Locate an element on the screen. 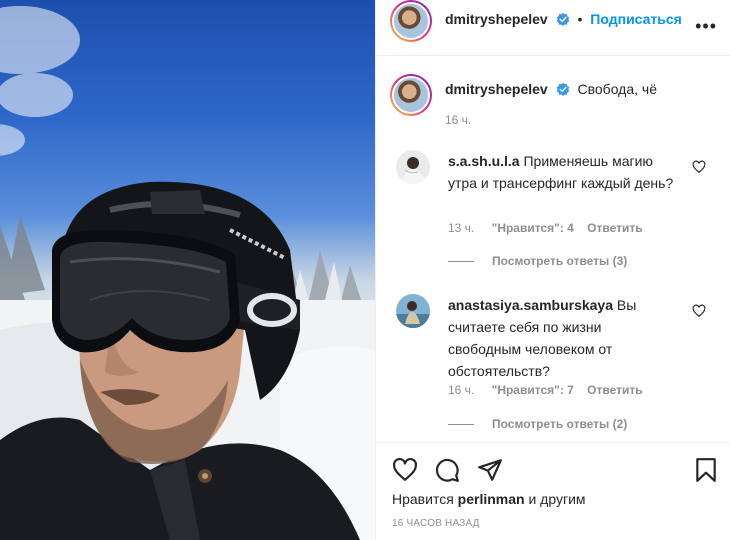 The width and height of the screenshot is (730, 540). likes-user-link: perlinman is located at coordinates (491, 499).